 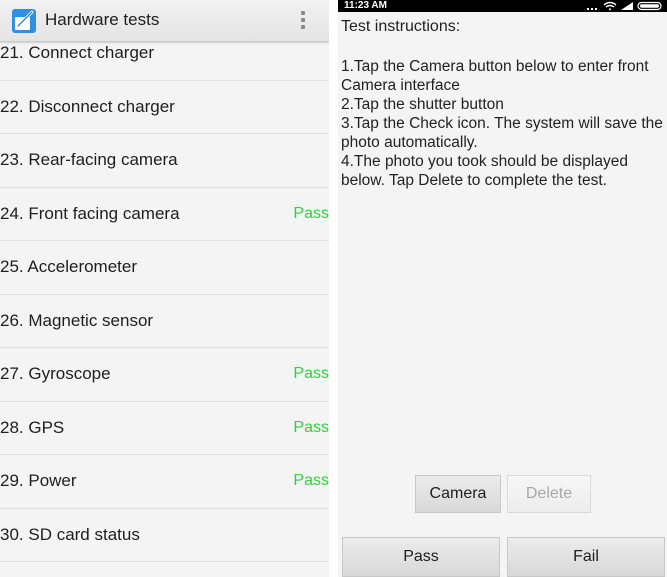 What do you see at coordinates (55, 374) in the screenshot?
I see `test-label: 27. Gyroscope` at bounding box center [55, 374].